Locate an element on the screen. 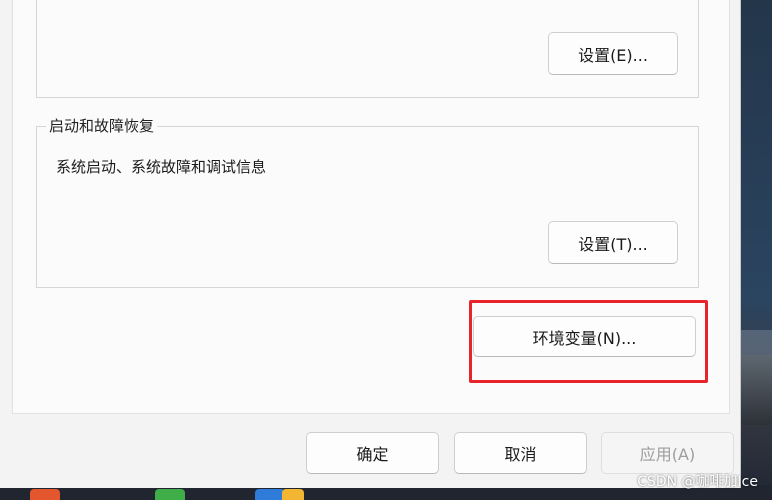  watermark-text: CSDN @咖啡加Ice is located at coordinates (697, 482).